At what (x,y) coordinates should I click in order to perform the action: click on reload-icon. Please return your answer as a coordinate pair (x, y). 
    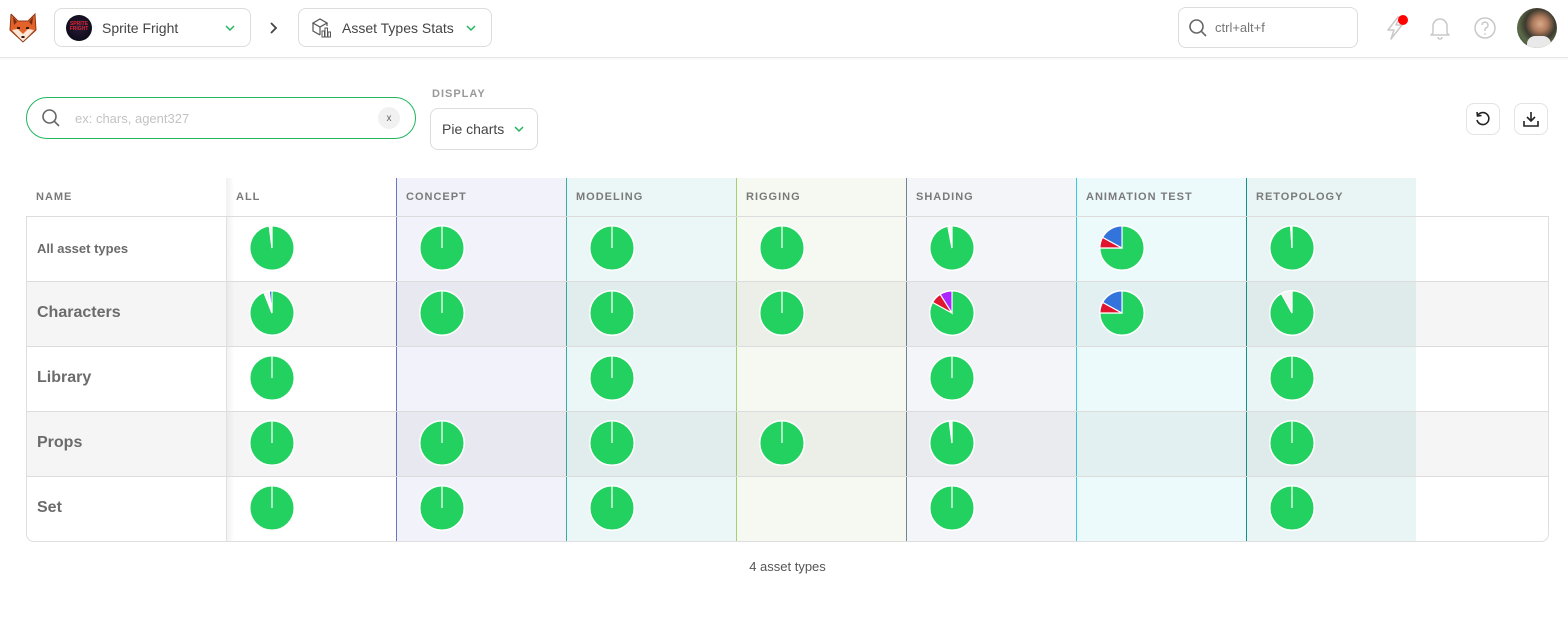
    Looking at the image, I should click on (1483, 118).